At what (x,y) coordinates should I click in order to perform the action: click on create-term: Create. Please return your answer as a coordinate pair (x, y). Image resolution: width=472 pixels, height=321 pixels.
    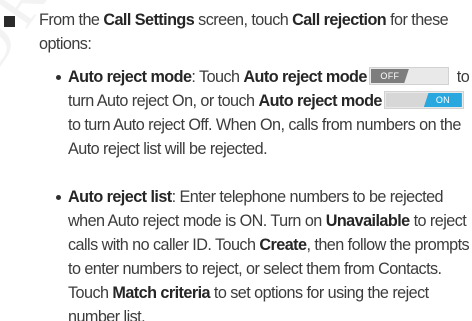
    Looking at the image, I should click on (283, 245).